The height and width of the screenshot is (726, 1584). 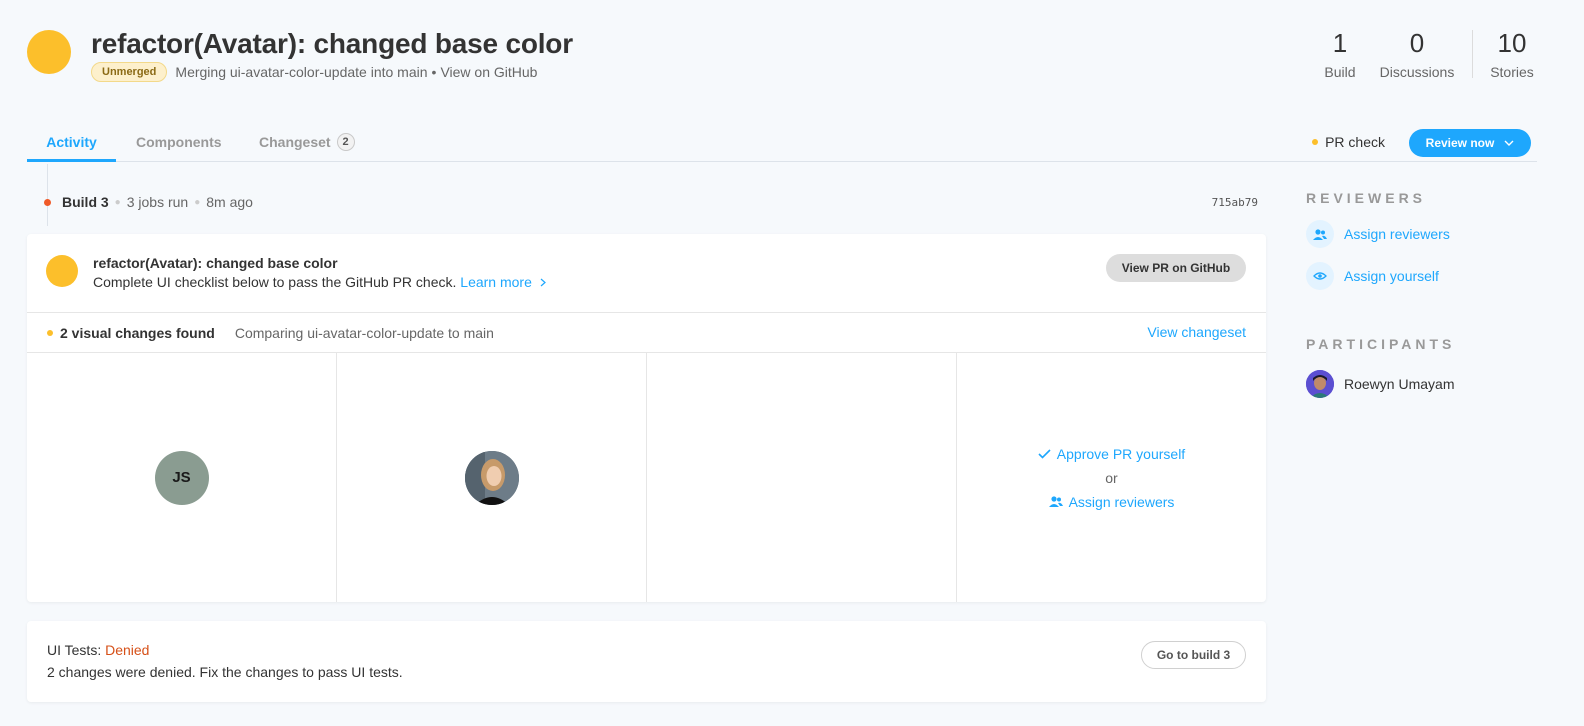 I want to click on review-now-button: Review now, so click(x=1470, y=143).